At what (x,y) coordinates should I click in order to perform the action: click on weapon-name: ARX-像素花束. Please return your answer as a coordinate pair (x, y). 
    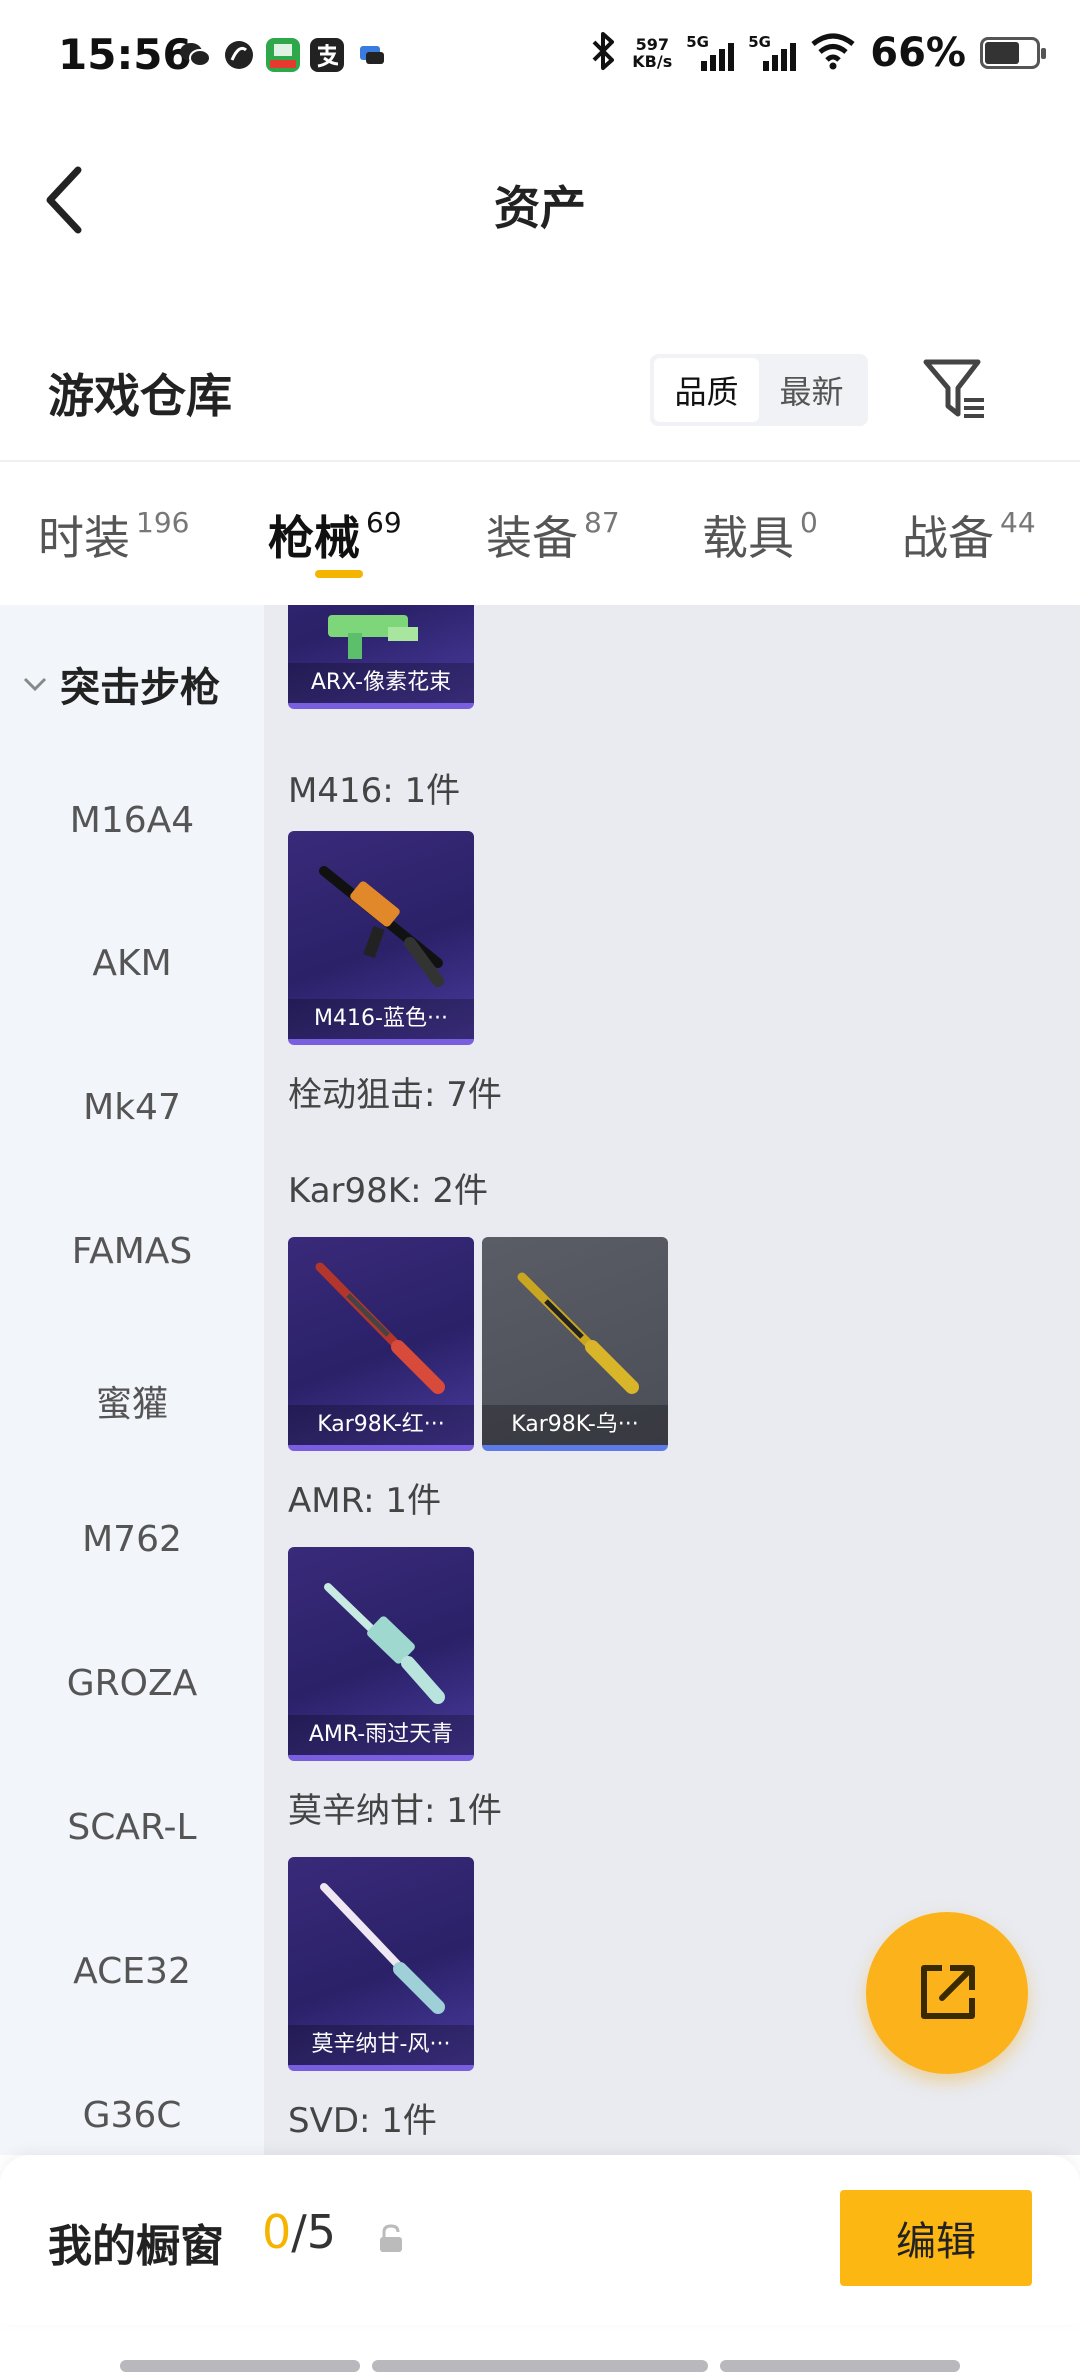
    Looking at the image, I should click on (381, 683).